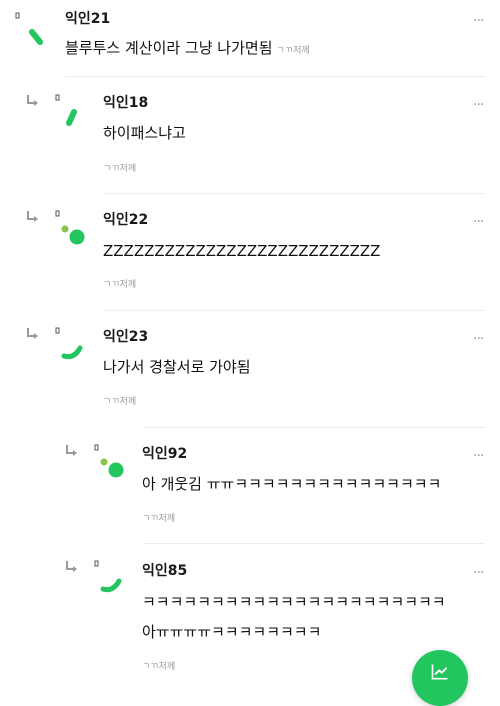 The height and width of the screenshot is (706, 500). Describe the element at coordinates (439, 672) in the screenshot. I see `chart-icon` at that location.